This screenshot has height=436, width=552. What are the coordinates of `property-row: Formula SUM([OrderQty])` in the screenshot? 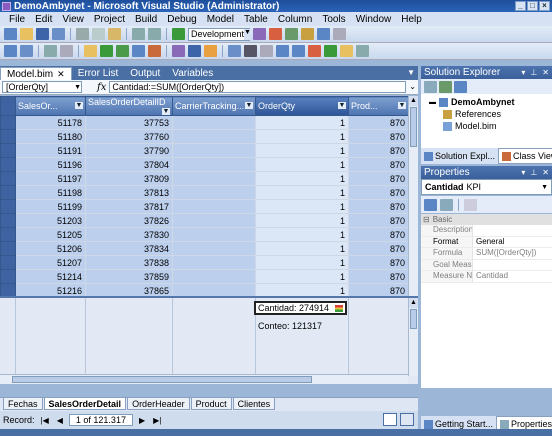 It's located at (486, 254).